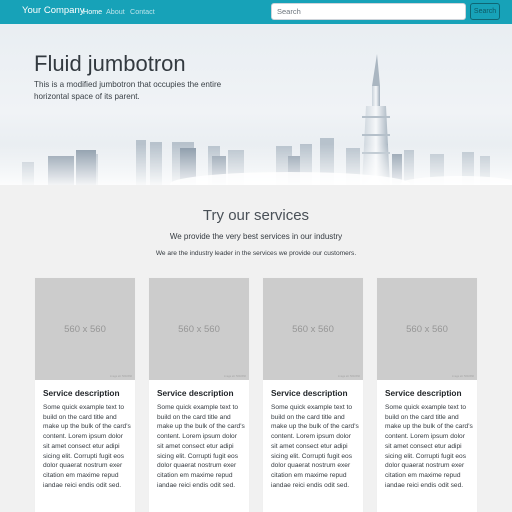  What do you see at coordinates (256, 215) in the screenshot?
I see `services-title: Try our services` at bounding box center [256, 215].